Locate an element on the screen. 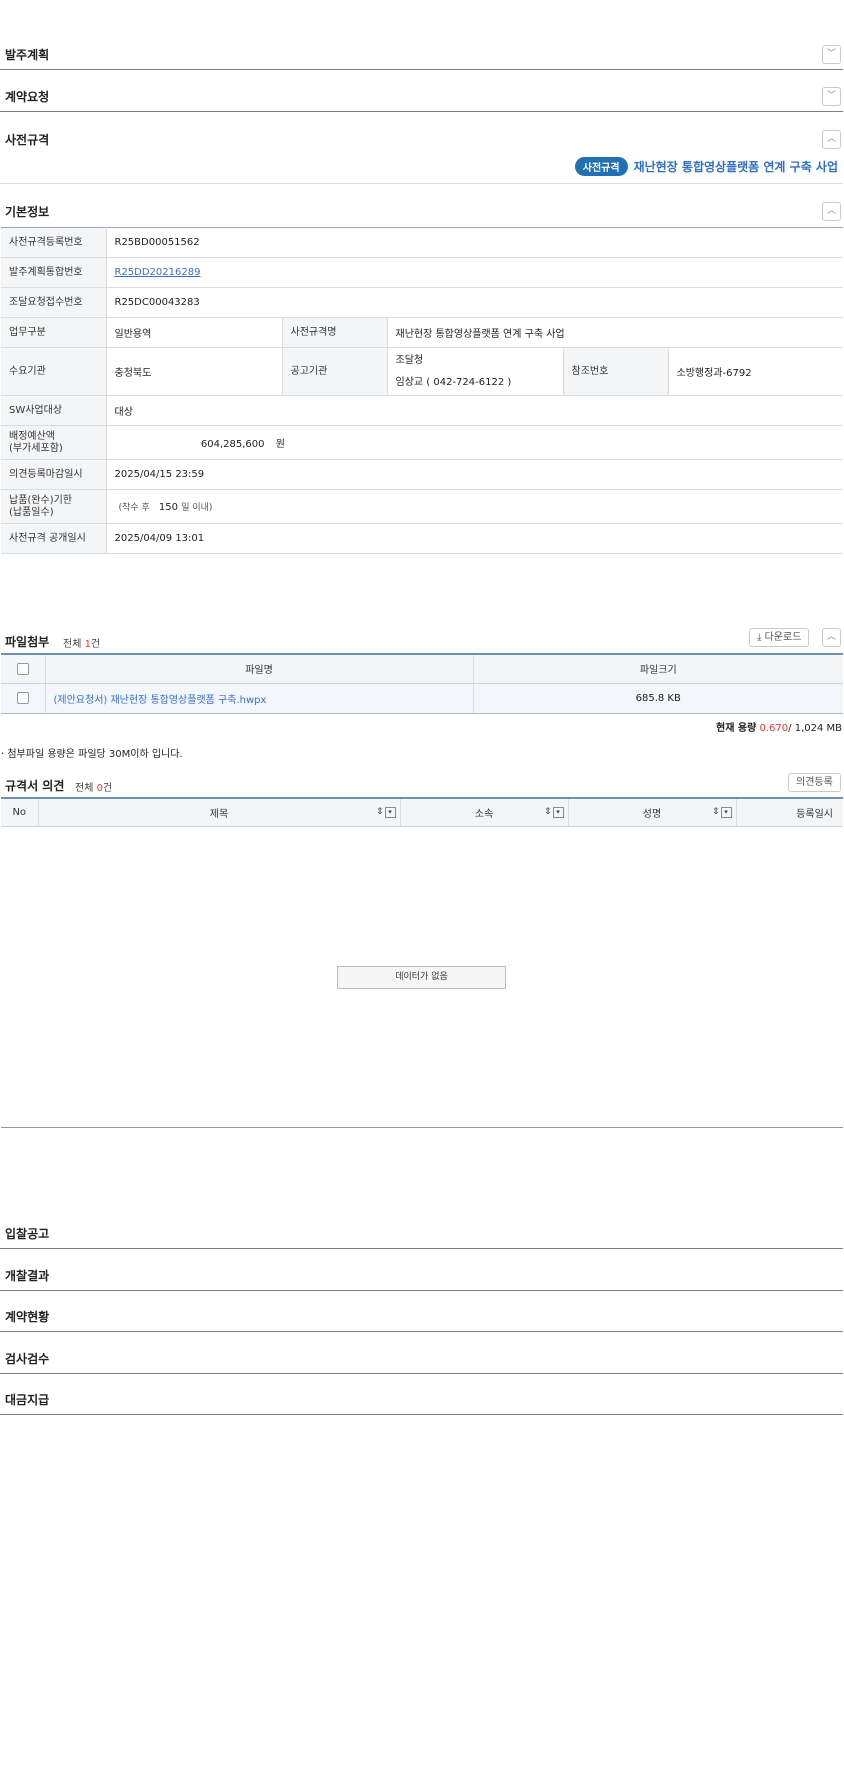 This screenshot has width=844, height=1792. label: 배정예산액 is located at coordinates (32, 436).